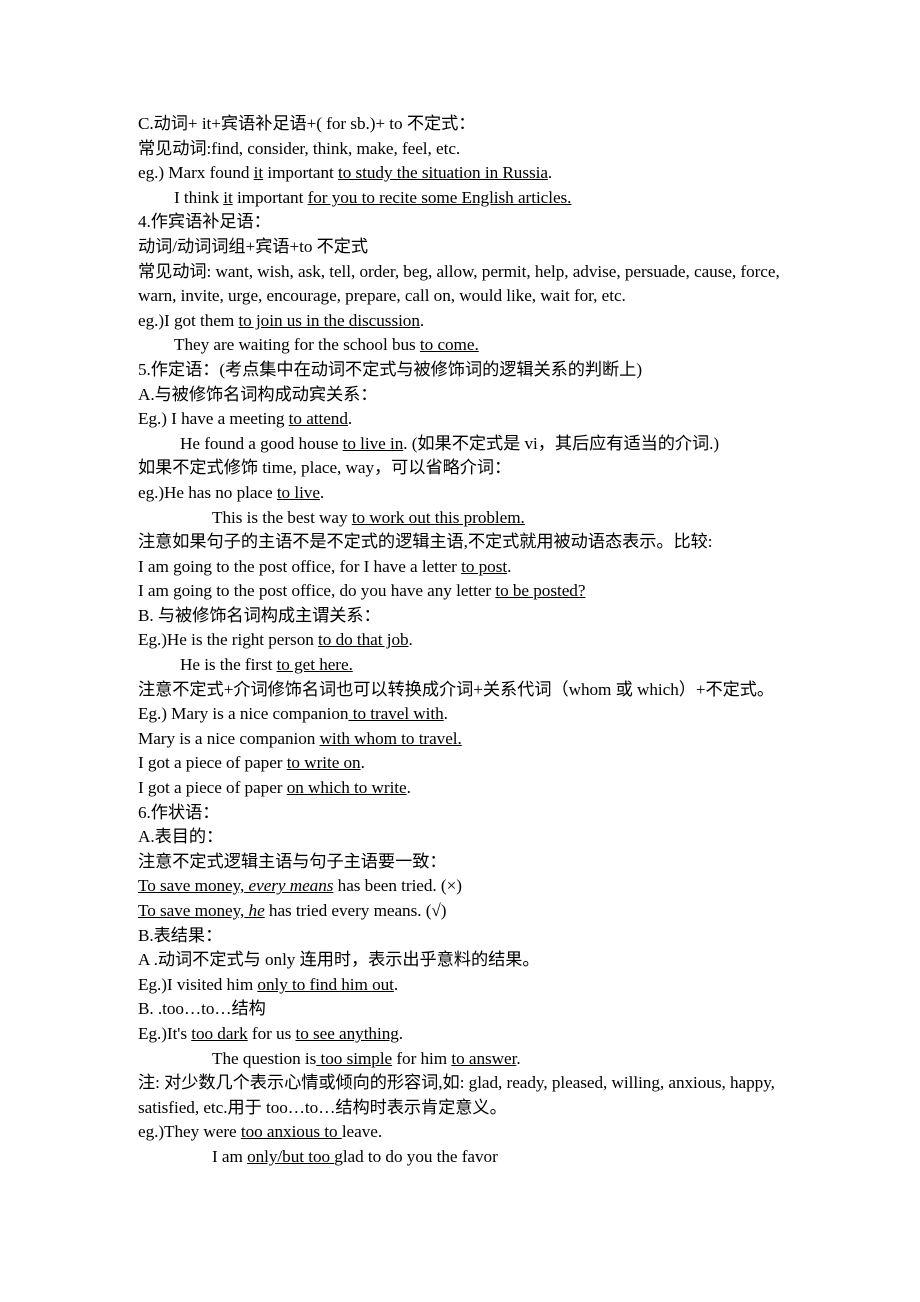 The image size is (920, 1302). I want to click on line-prefix: I am, so click(230, 1156).